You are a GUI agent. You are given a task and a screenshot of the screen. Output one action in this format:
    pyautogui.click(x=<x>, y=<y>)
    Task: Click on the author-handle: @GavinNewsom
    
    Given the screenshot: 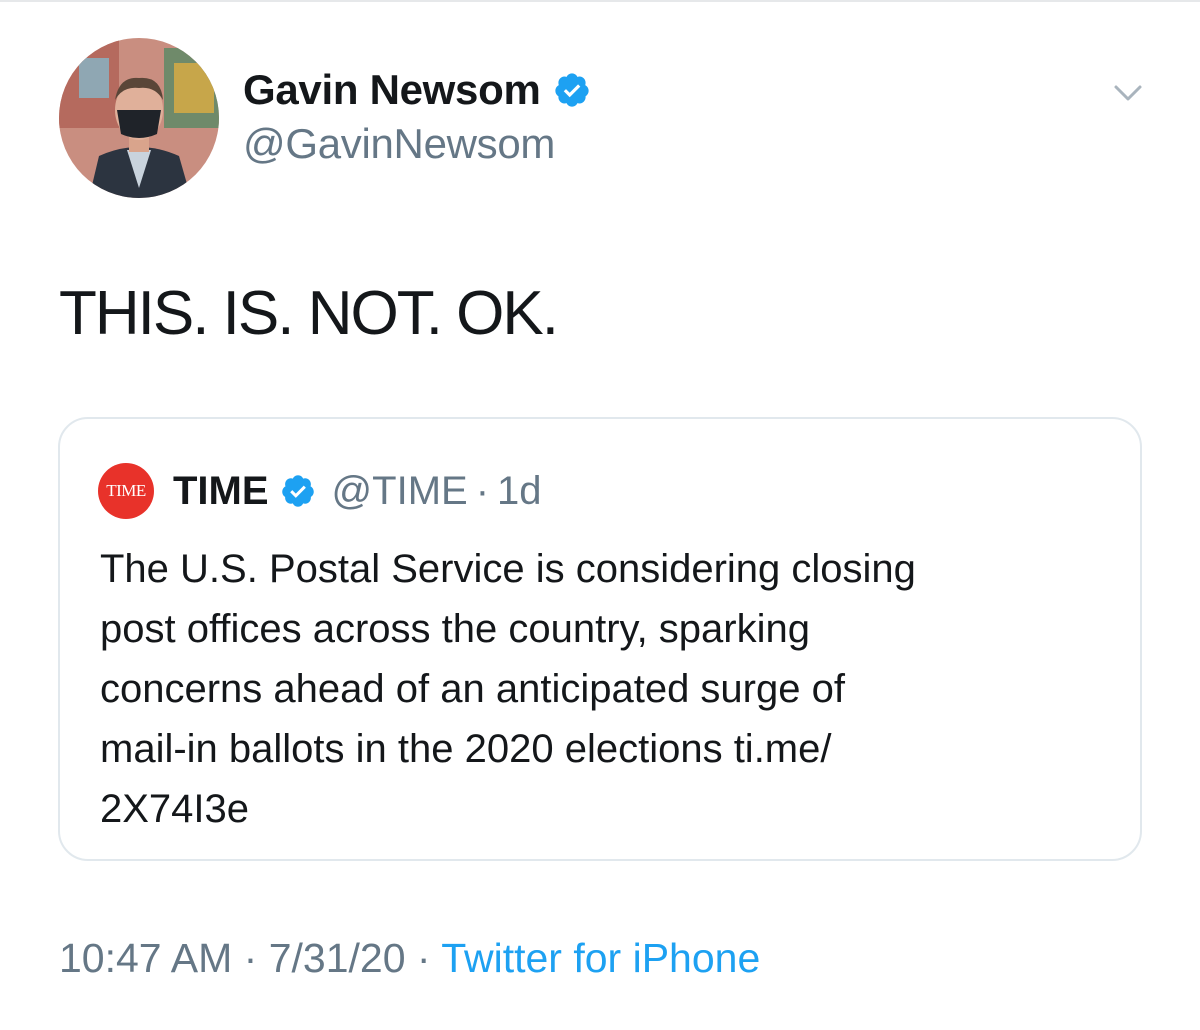 What is the action you would take?
    pyautogui.click(x=399, y=144)
    